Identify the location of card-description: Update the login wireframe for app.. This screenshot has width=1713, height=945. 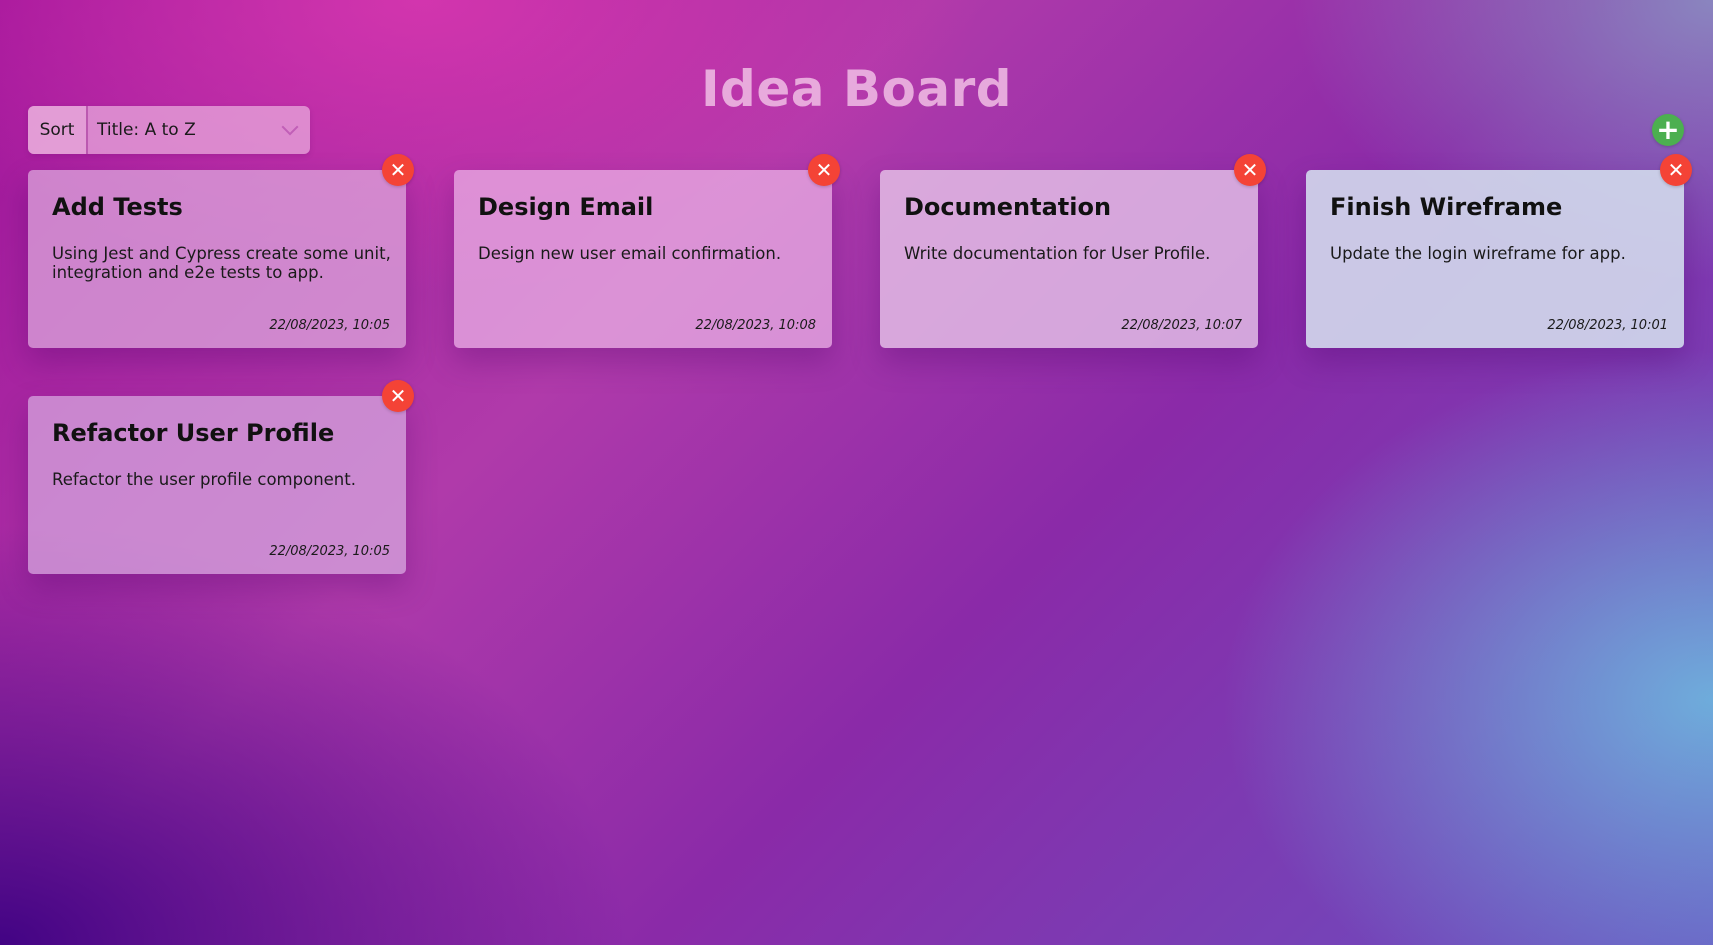
(1500, 253).